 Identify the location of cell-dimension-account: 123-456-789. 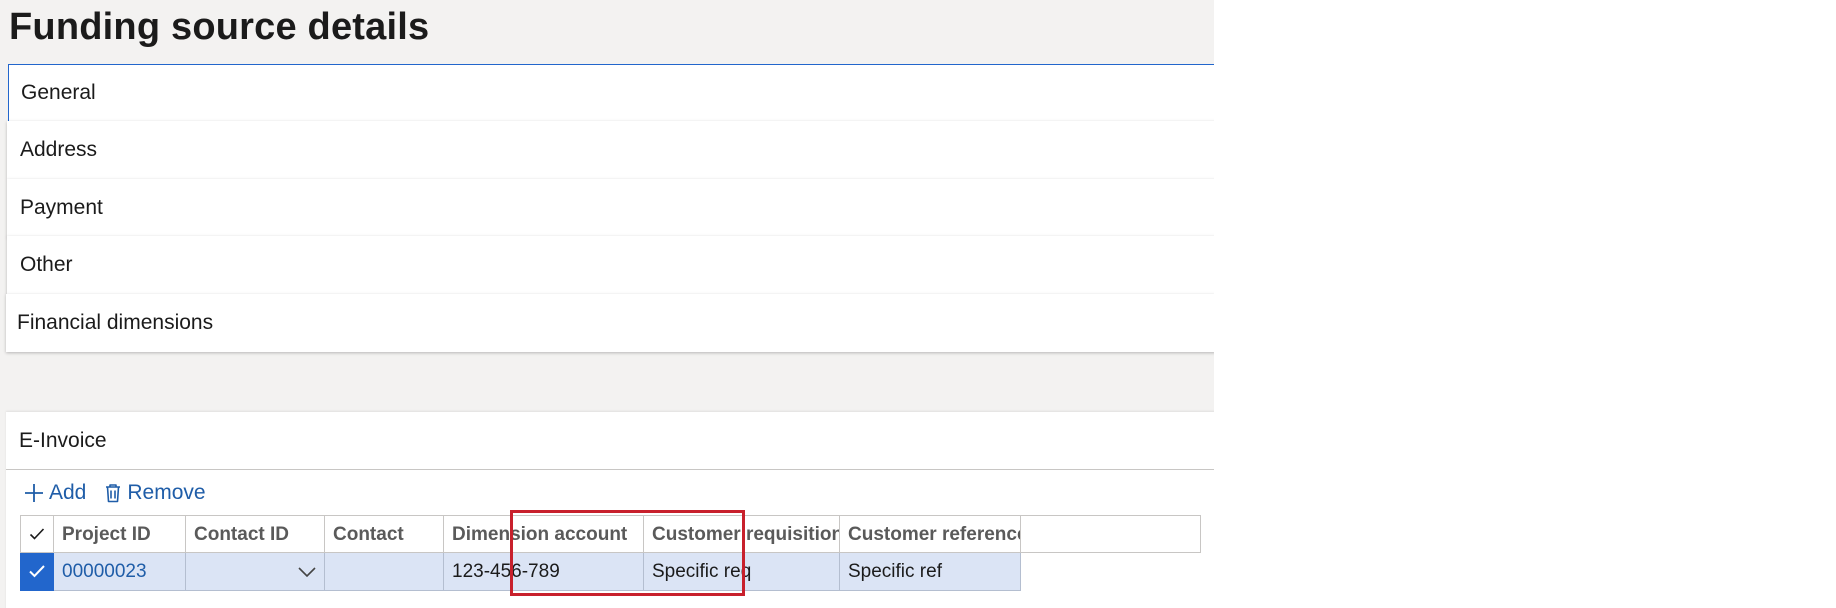
(543, 571).